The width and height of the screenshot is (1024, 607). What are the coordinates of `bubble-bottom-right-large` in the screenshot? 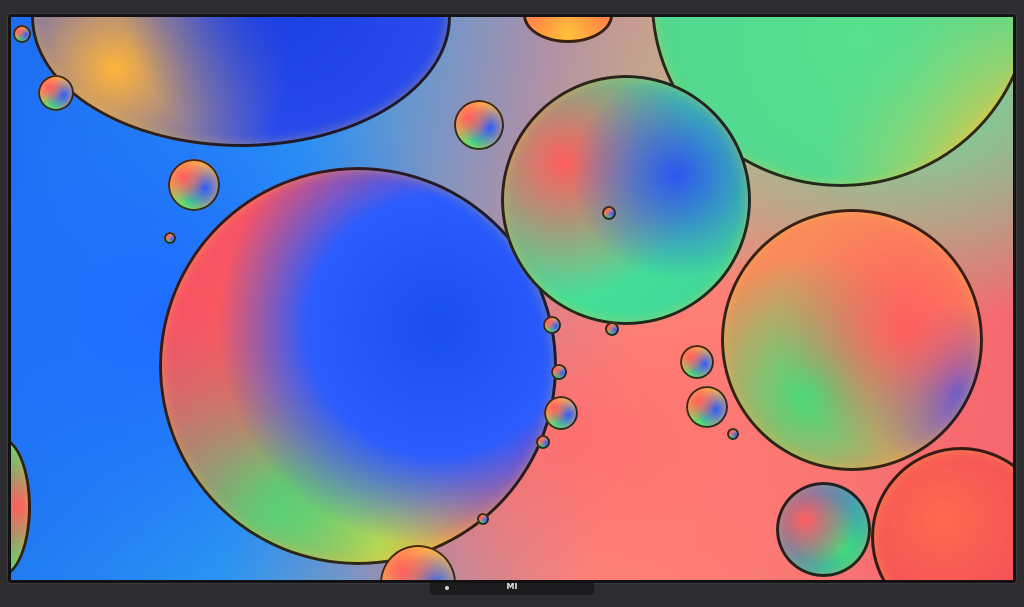 It's located at (942, 513).